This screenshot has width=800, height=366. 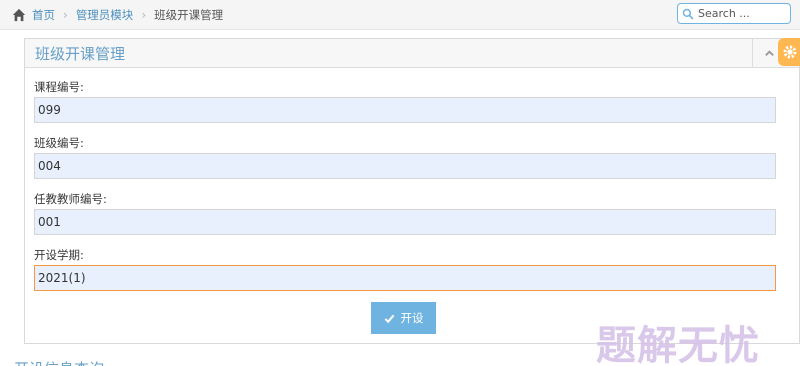 I want to click on submit-button: 开设, so click(x=403, y=318).